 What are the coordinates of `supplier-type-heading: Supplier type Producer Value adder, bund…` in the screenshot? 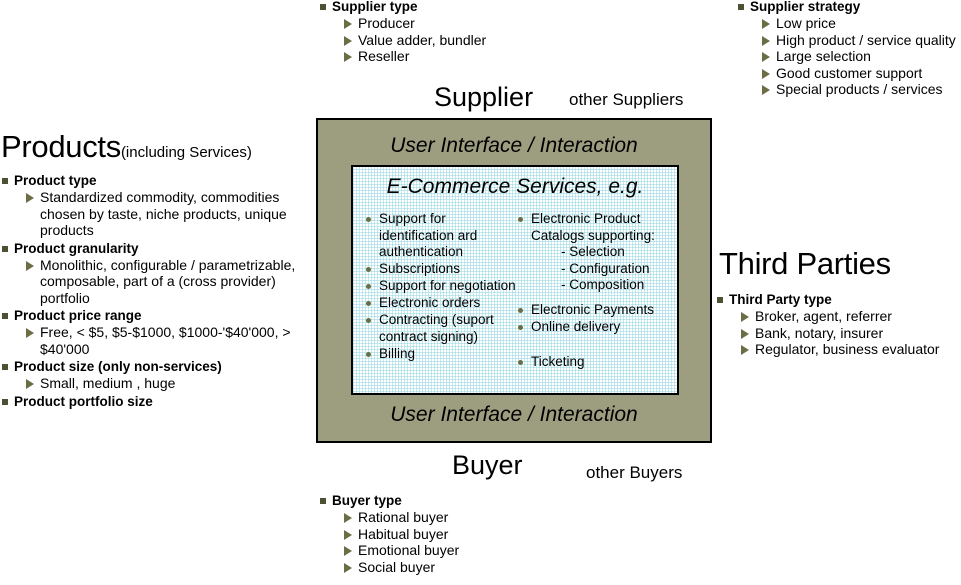 It's located at (433, 32).